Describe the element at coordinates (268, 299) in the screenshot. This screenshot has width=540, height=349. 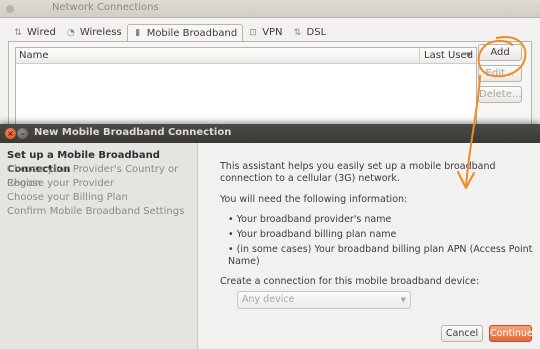
I see `device-select-value: Any device` at that location.